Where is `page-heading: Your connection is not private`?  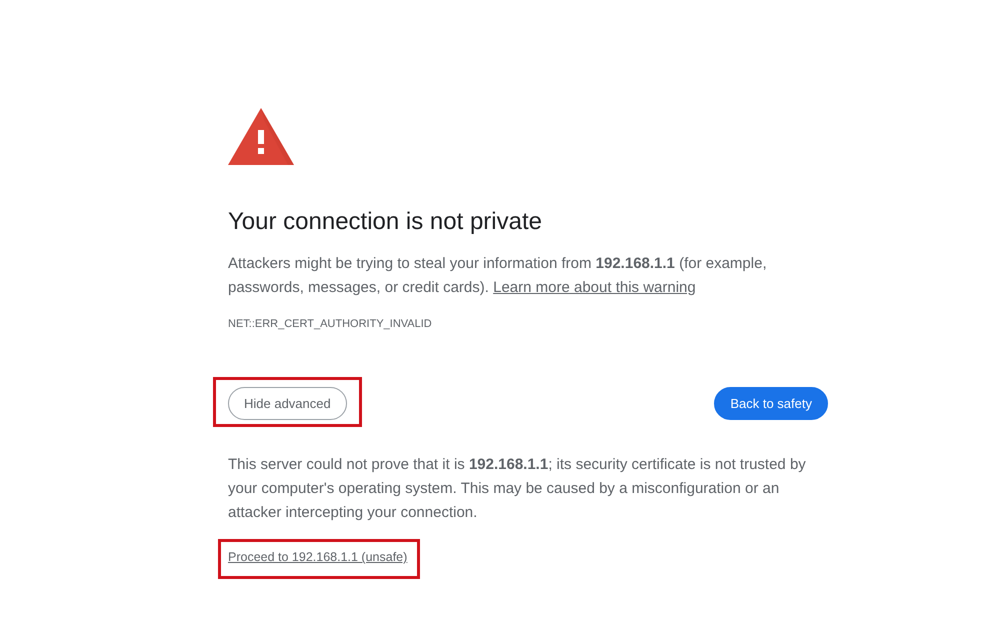
page-heading: Your connection is not private is located at coordinates (385, 222).